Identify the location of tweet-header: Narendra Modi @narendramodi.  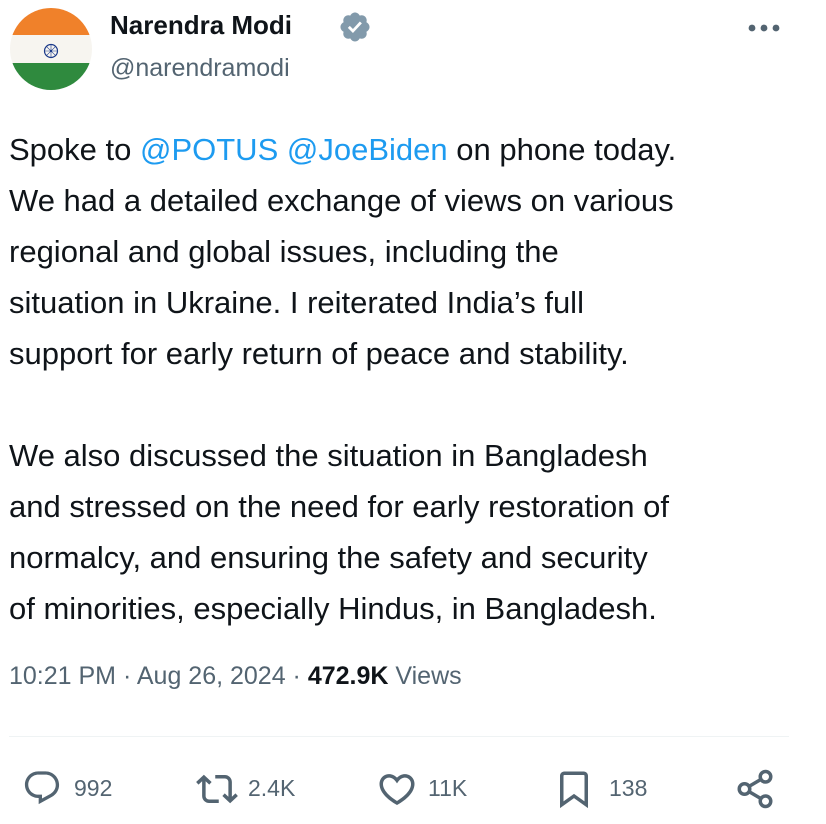
(413, 50).